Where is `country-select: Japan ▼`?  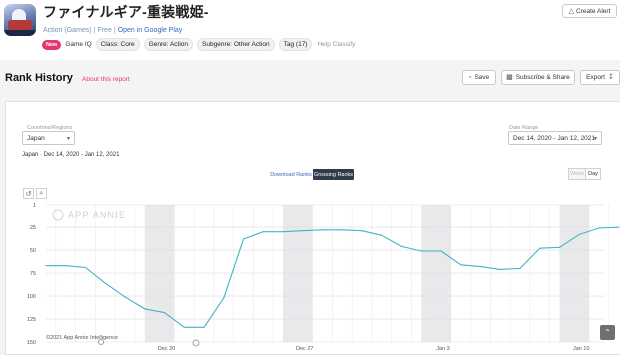 country-select: Japan ▼ is located at coordinates (48, 138).